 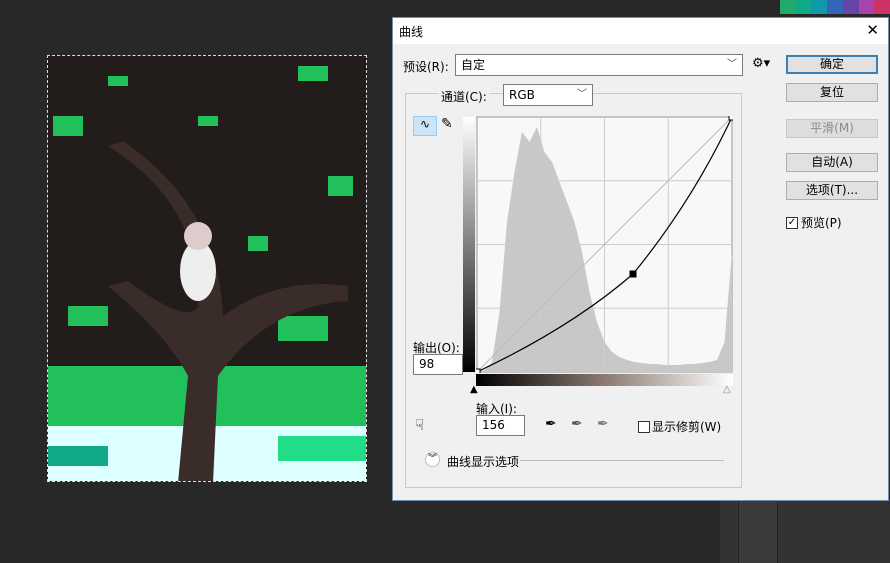 What do you see at coordinates (500, 425) in the screenshot?
I see `input-field: 156` at bounding box center [500, 425].